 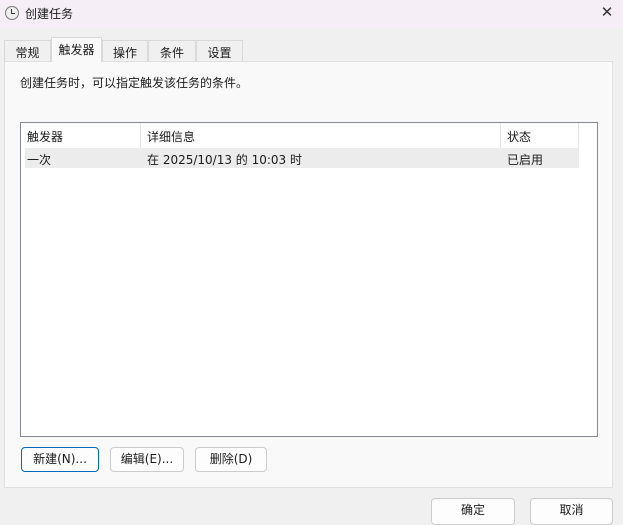 What do you see at coordinates (134, 83) in the screenshot?
I see `description-text: 创建任务时，可以指定触发该任务的条件。` at bounding box center [134, 83].